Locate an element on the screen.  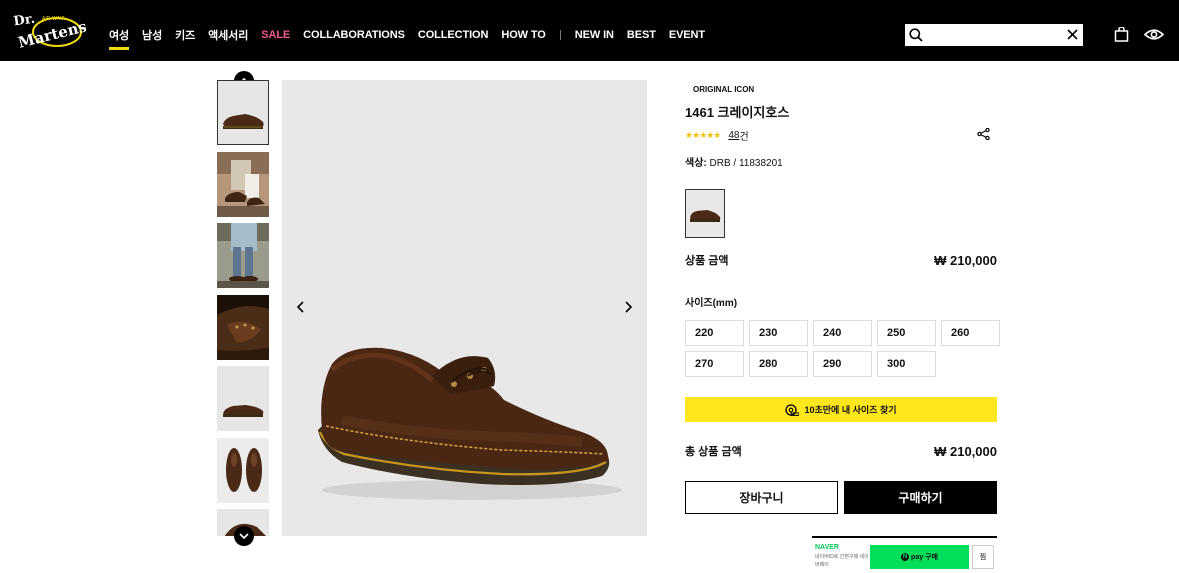
svg-text: AIR WAIR is located at coordinates (54, 19).